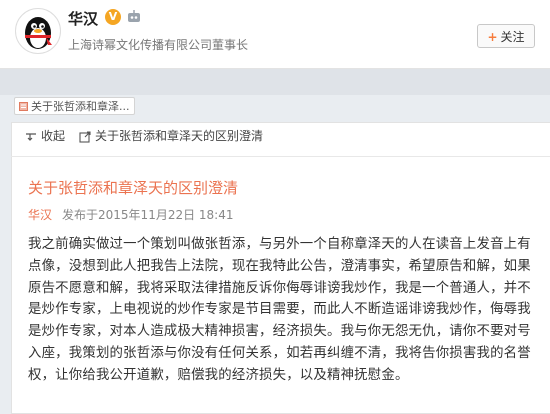  I want to click on article-title: 关于张哲添和章泽天的区别澄清, so click(133, 188).